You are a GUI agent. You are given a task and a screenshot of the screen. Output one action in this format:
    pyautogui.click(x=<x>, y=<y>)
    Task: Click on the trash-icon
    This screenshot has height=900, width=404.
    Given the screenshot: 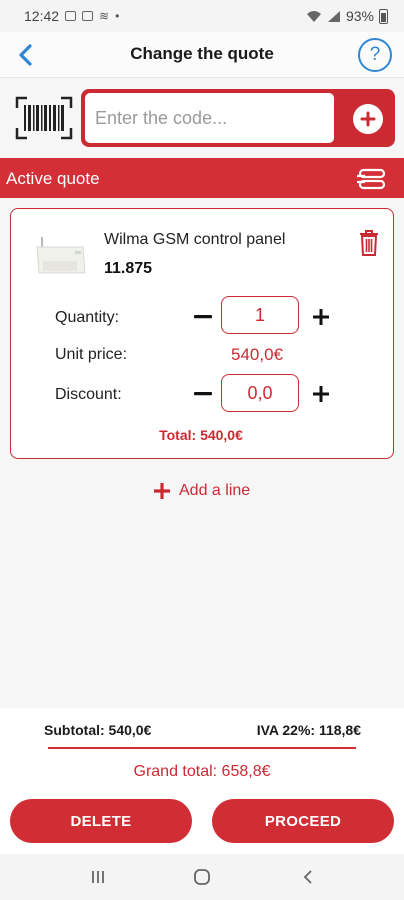 What is the action you would take?
    pyautogui.click(x=369, y=243)
    